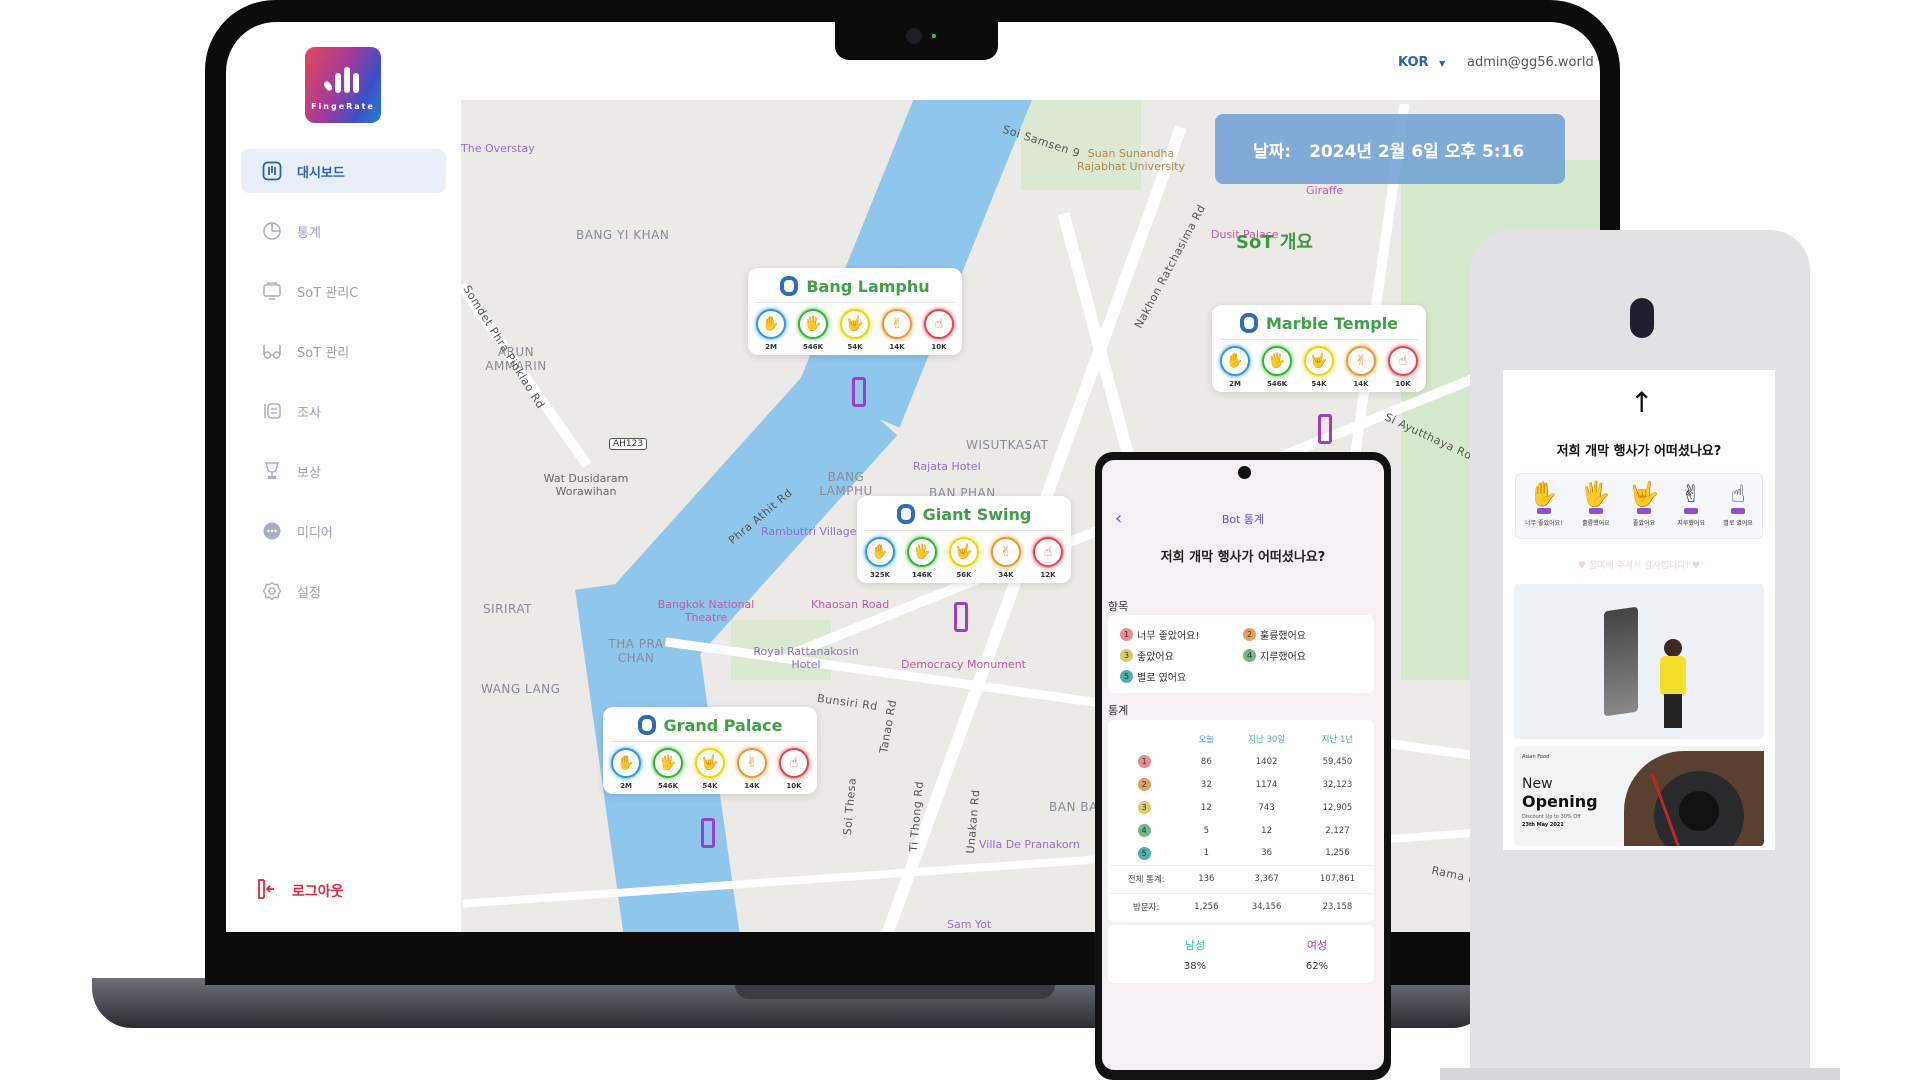 The image size is (1920, 1080). What do you see at coordinates (343, 85) in the screenshot?
I see `app-logo: FingeRate` at bounding box center [343, 85].